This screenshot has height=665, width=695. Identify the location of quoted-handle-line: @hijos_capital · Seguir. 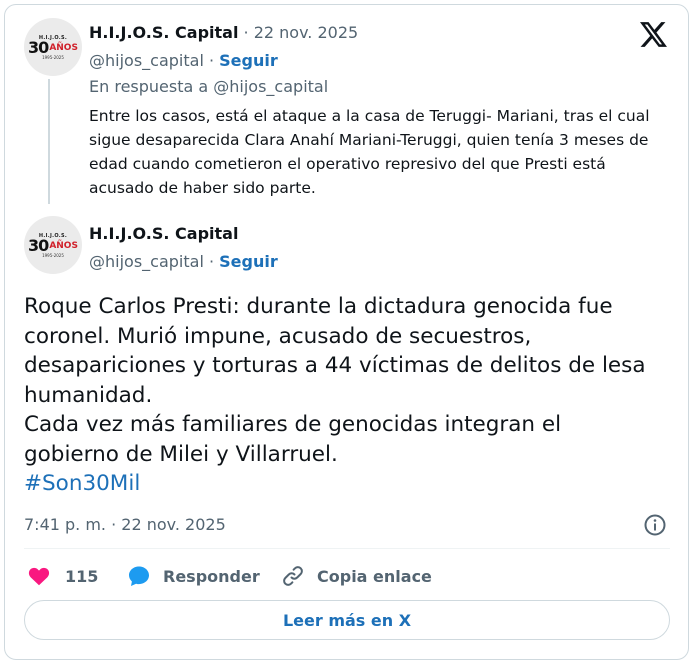
(183, 60).